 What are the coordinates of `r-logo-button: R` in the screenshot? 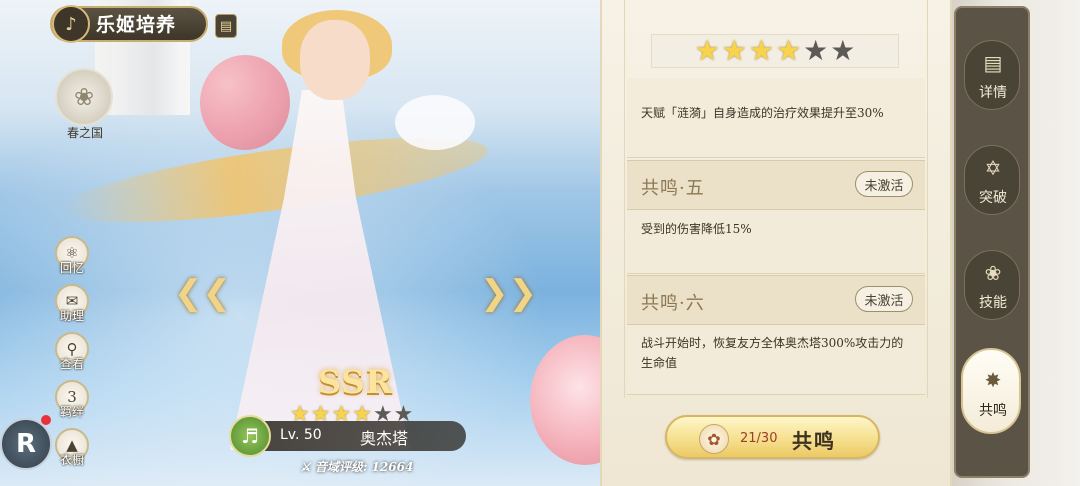 It's located at (26, 444).